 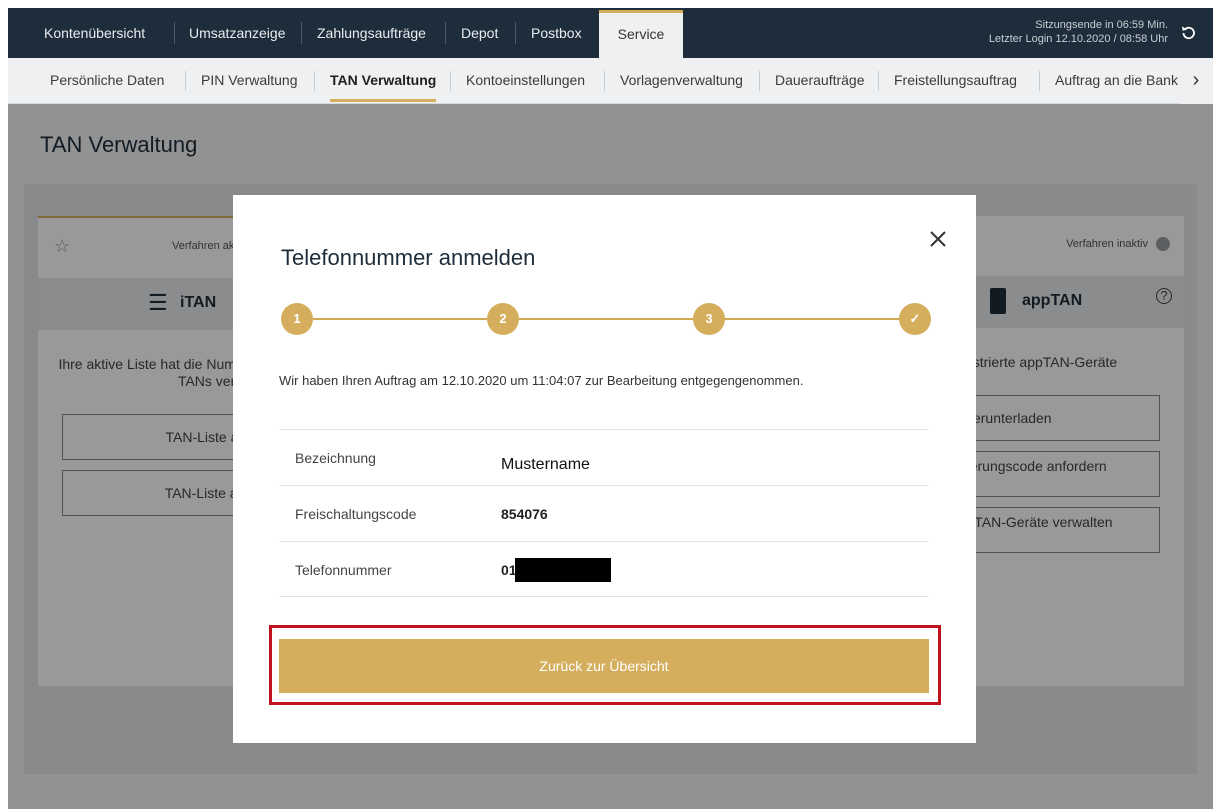 What do you see at coordinates (556, 33) in the screenshot?
I see `nav-postbox: Postbox` at bounding box center [556, 33].